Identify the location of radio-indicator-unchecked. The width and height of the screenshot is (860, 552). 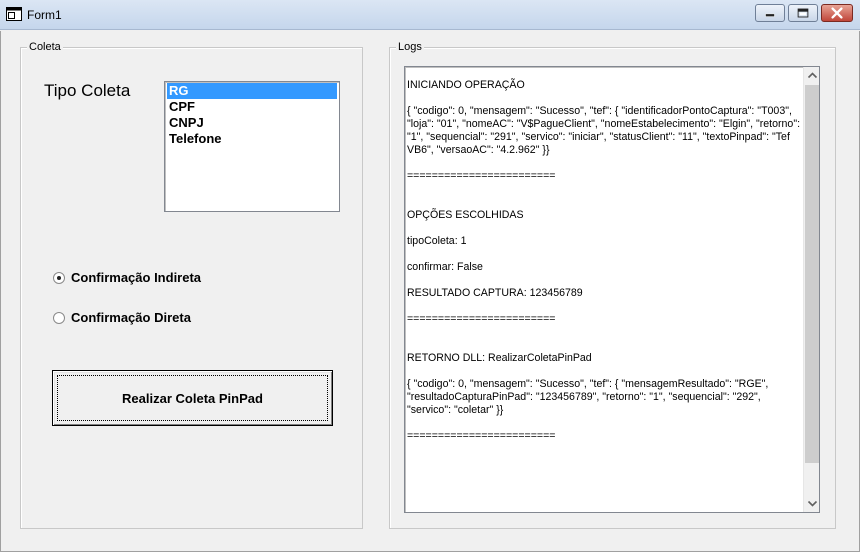
(59, 318).